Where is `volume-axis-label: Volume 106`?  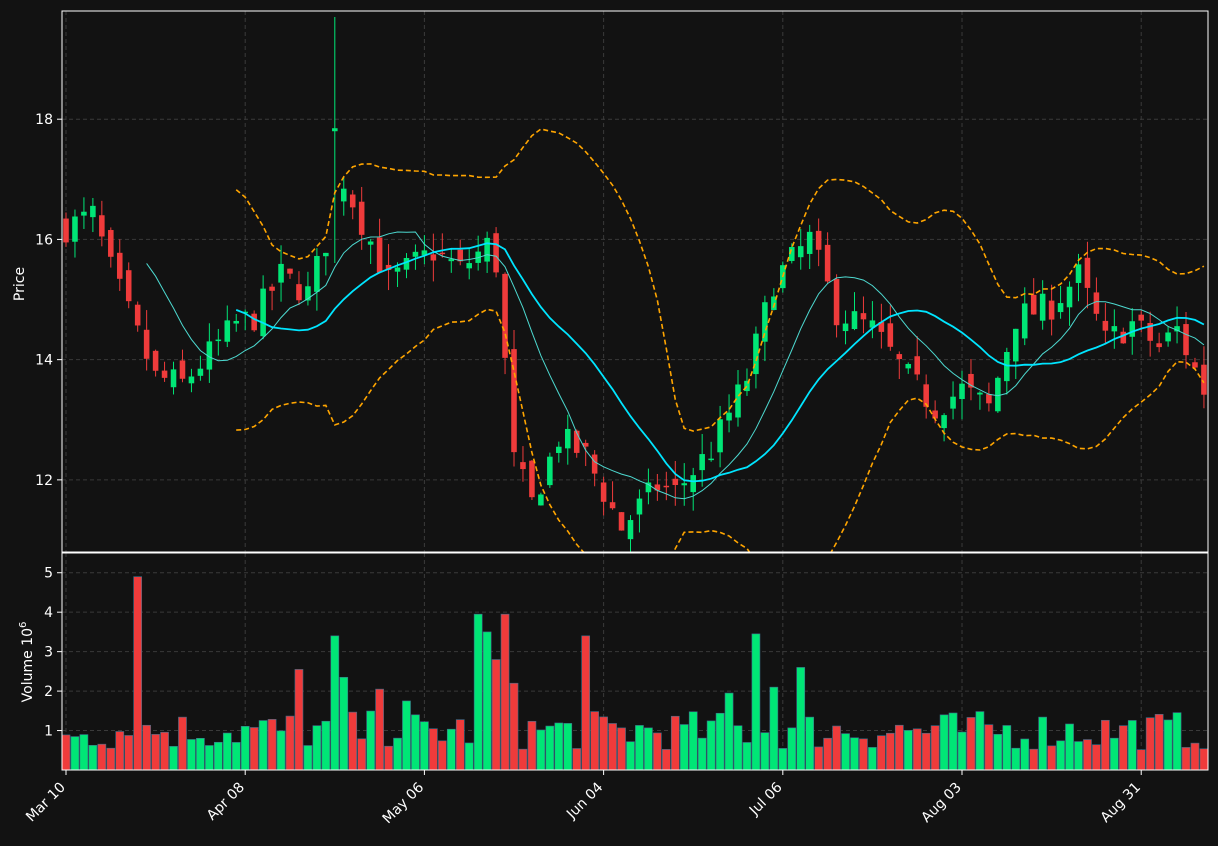 volume-axis-label: Volume 106 is located at coordinates (27, 662).